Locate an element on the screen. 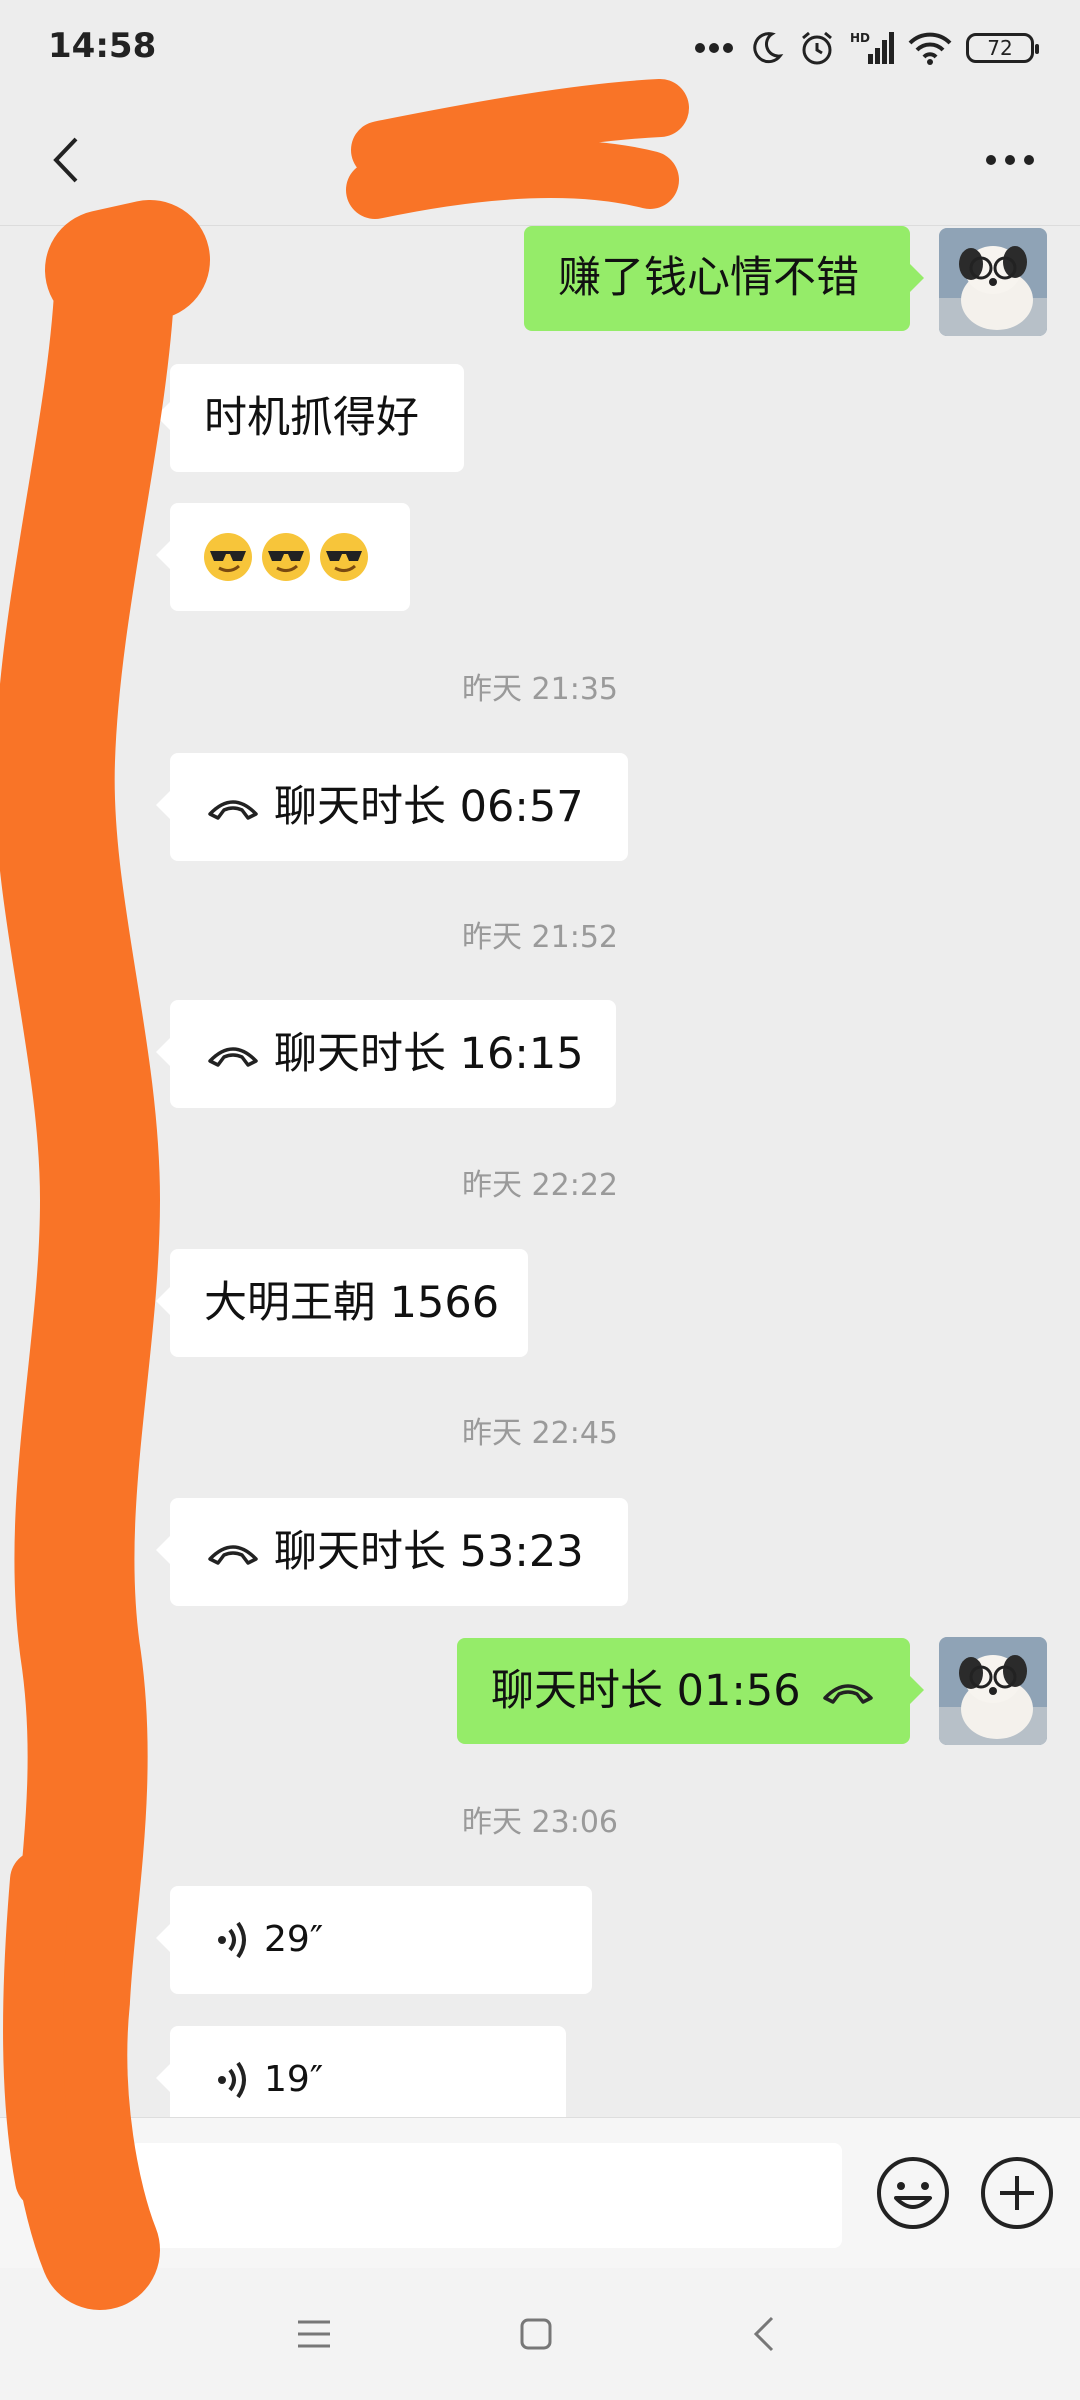 The width and height of the screenshot is (1080, 2400). menu-icon is located at coordinates (314, 2334).